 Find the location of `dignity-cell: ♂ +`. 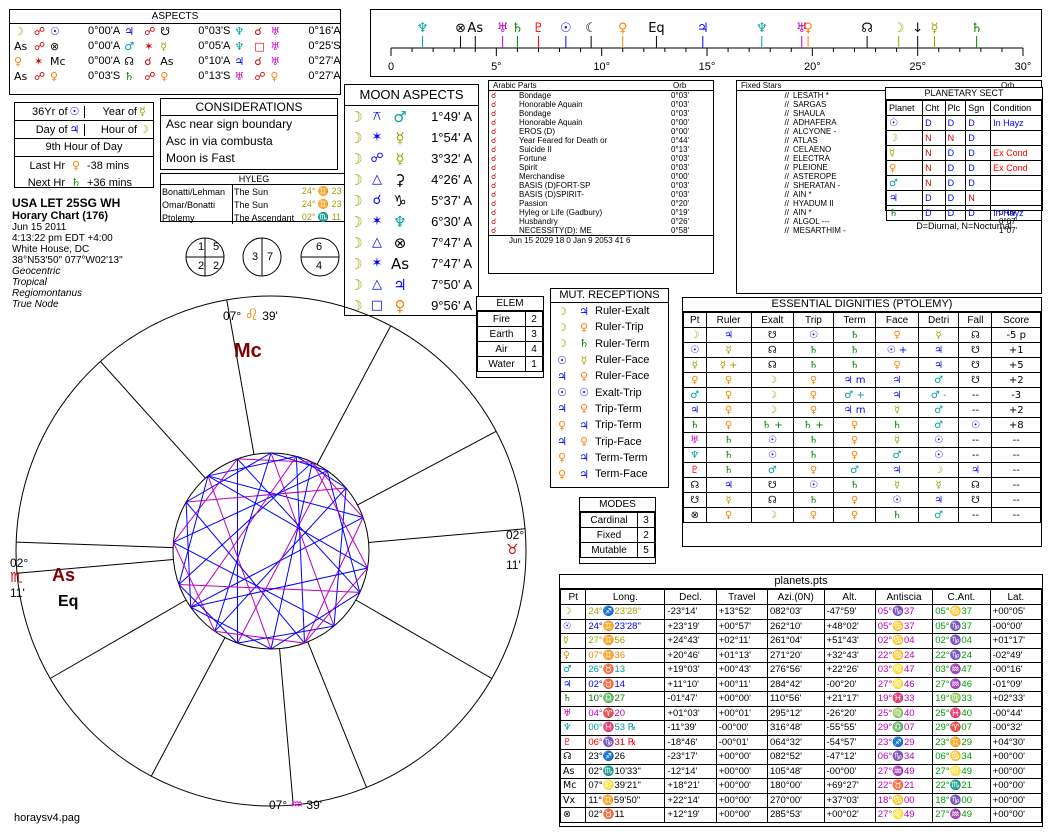

dignity-cell: ♂ + is located at coordinates (854, 395).